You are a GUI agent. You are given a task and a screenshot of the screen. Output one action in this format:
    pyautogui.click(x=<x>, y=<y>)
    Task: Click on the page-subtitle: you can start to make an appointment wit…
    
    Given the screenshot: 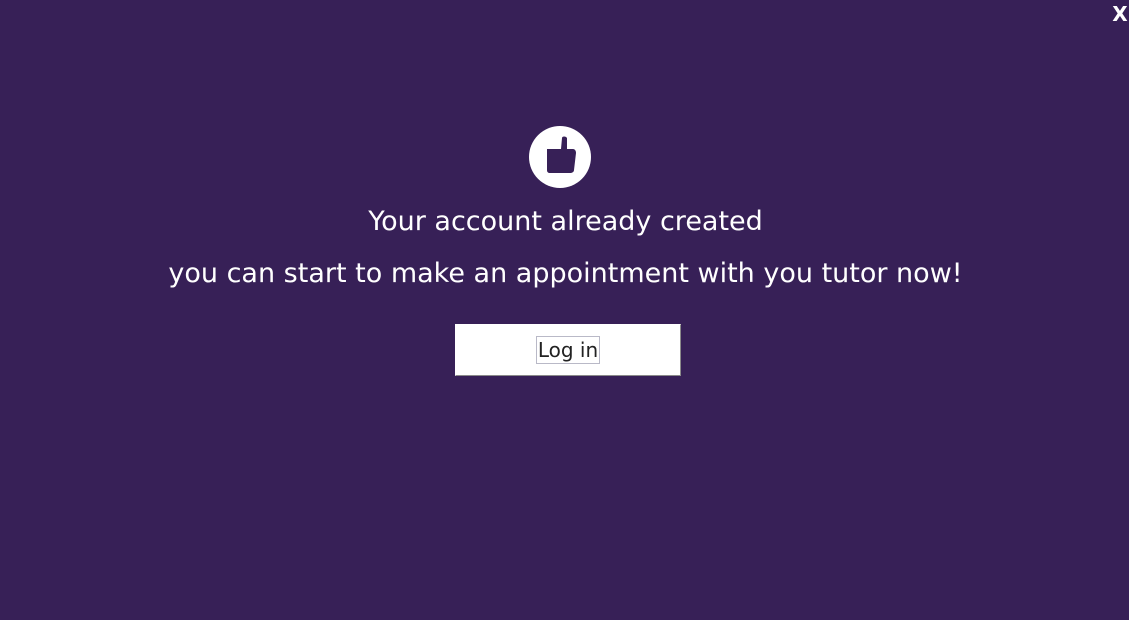 What is the action you would take?
    pyautogui.click(x=565, y=273)
    